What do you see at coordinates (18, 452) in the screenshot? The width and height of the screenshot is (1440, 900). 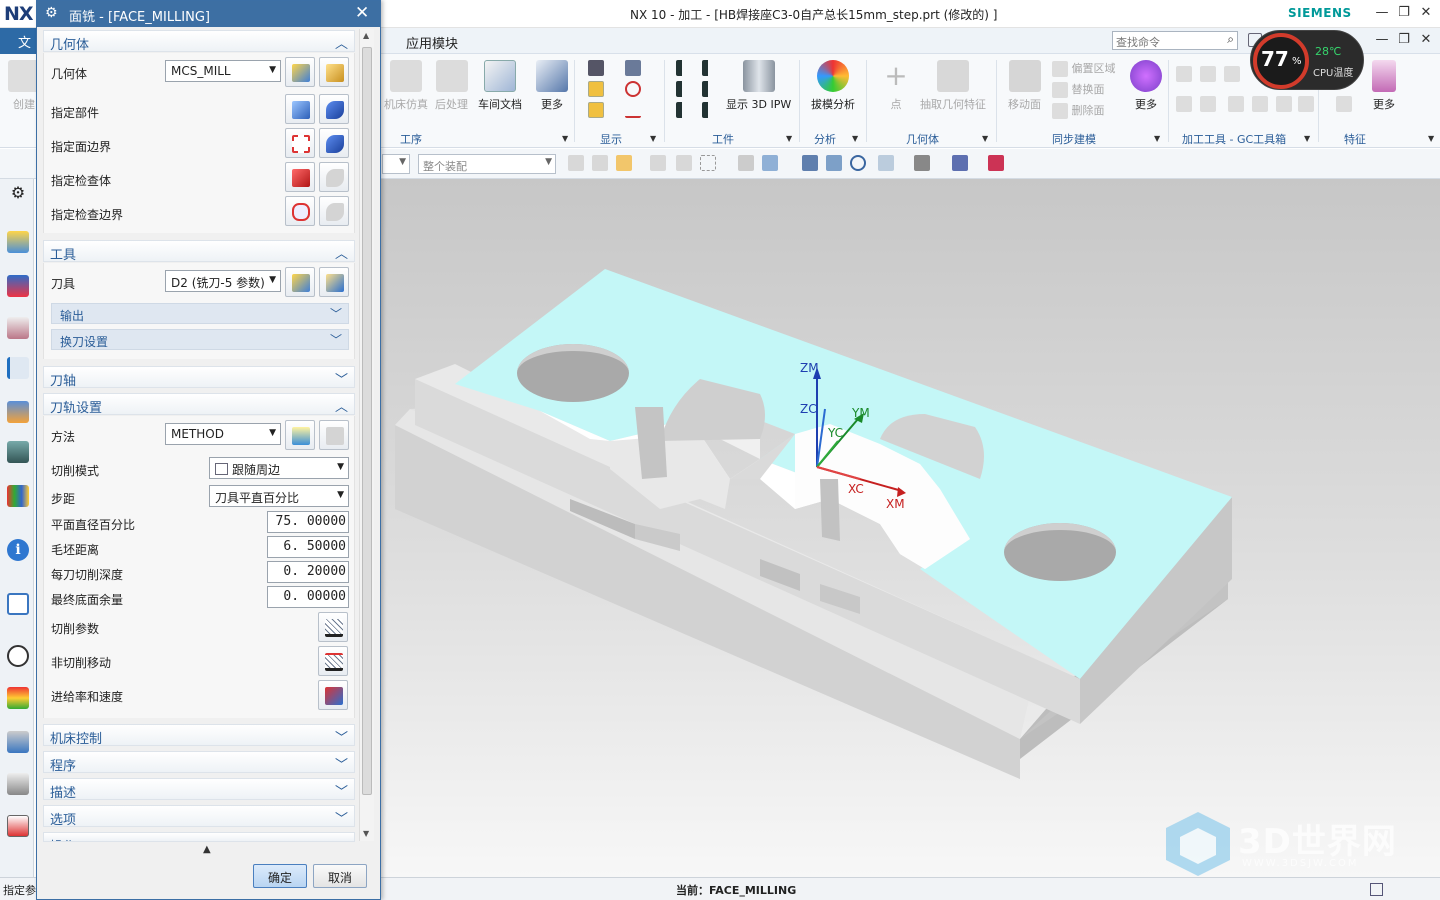 I see `part-navigator-icon` at bounding box center [18, 452].